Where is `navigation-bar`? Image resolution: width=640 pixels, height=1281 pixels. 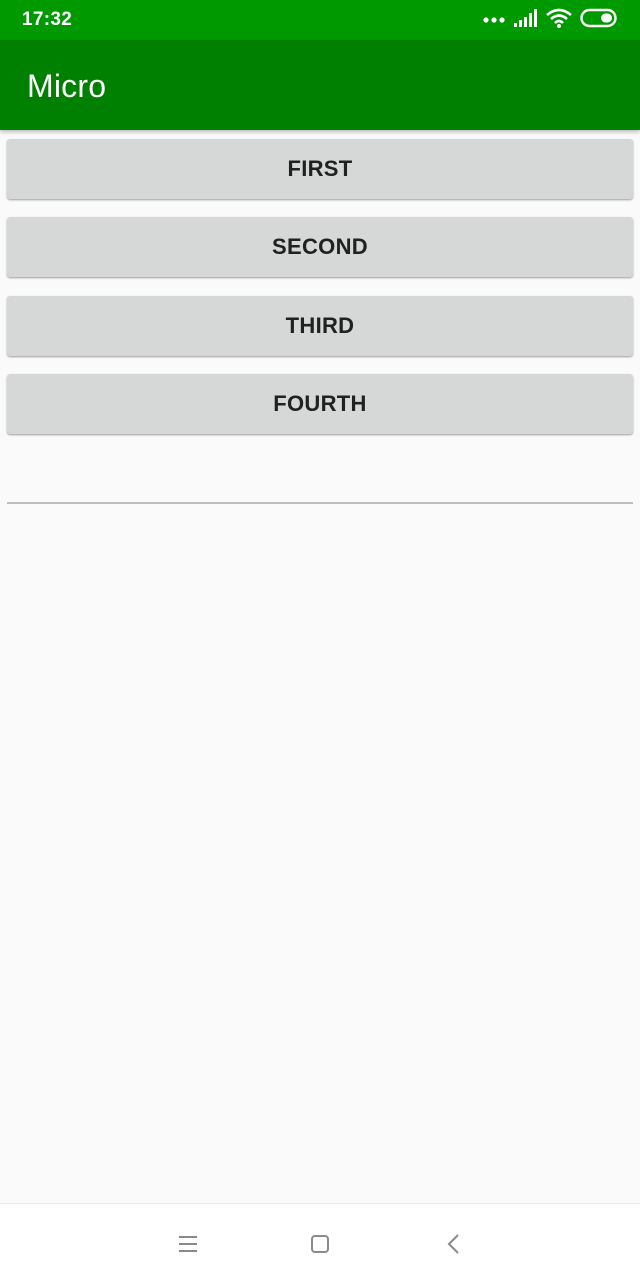 navigation-bar is located at coordinates (320, 1242).